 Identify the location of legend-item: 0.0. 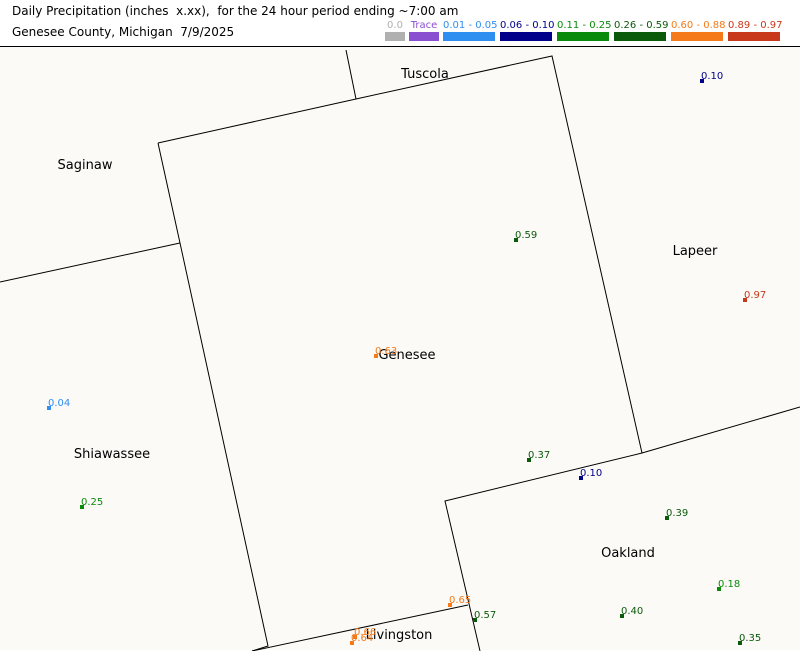
(395, 31).